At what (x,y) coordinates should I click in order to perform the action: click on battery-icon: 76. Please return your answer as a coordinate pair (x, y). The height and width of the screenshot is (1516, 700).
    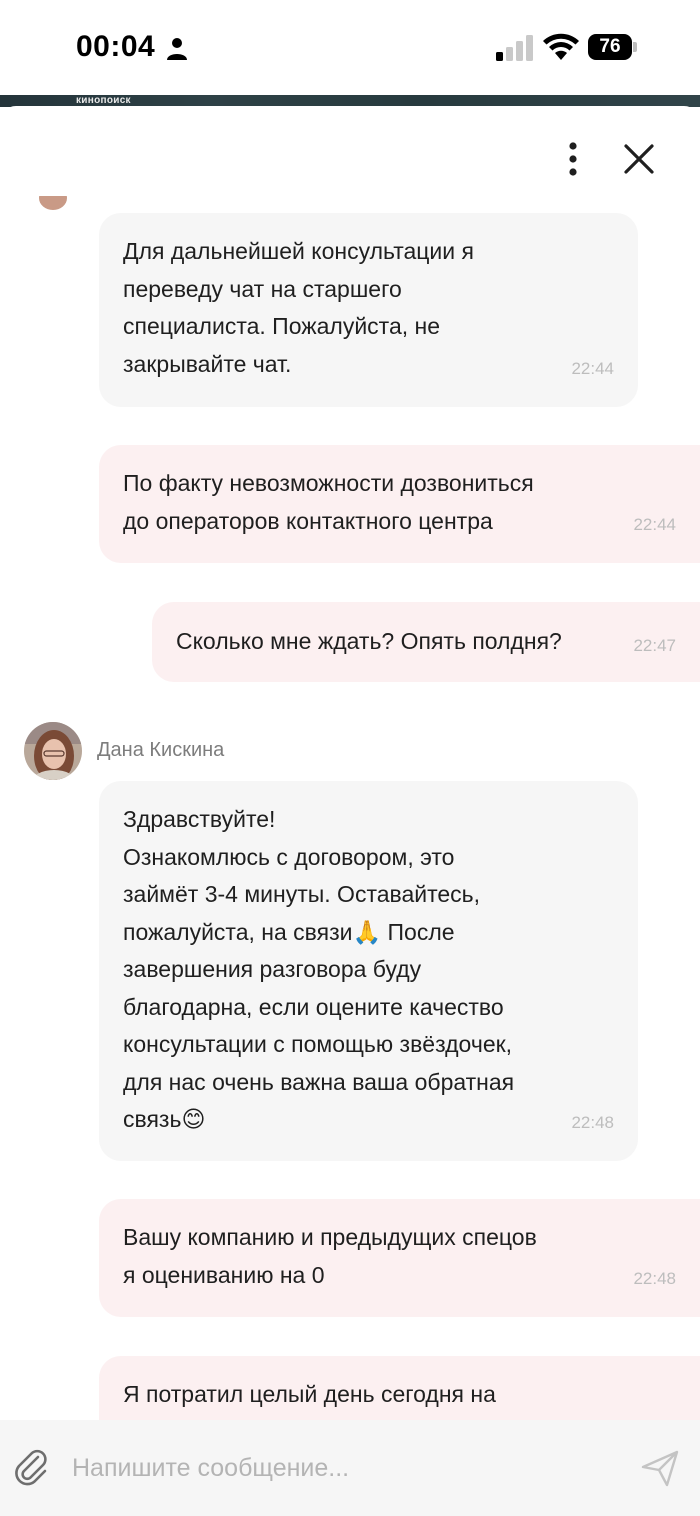
    Looking at the image, I should click on (612, 47).